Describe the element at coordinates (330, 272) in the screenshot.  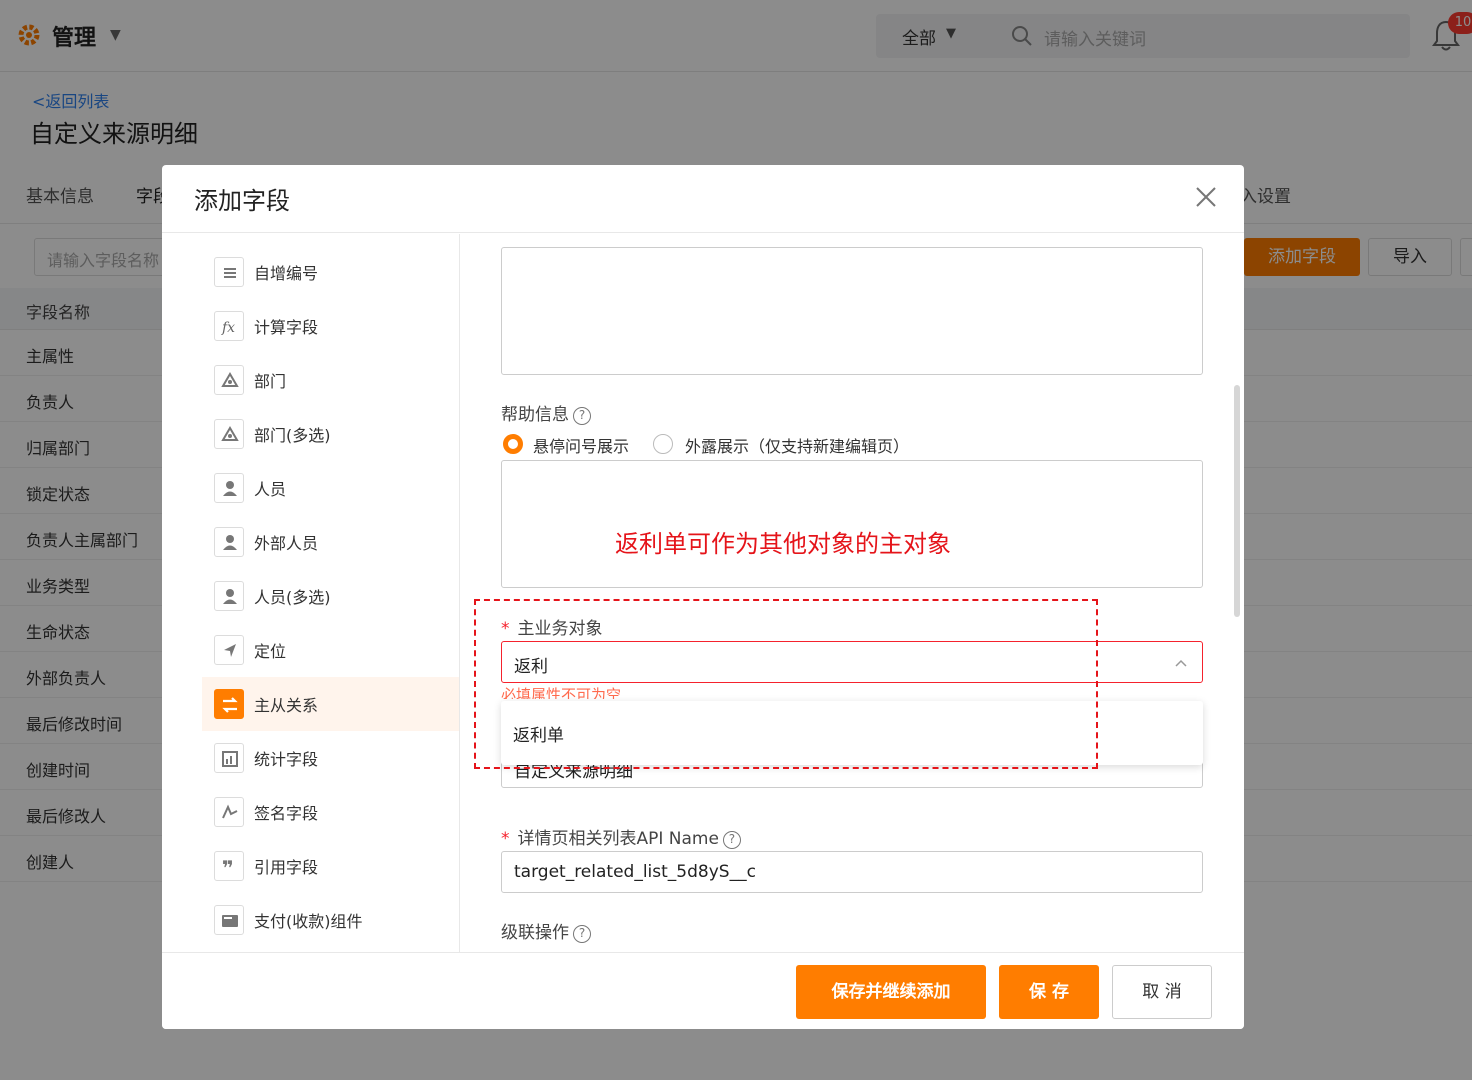
I see `field-type-auto-number: 自增编号` at that location.